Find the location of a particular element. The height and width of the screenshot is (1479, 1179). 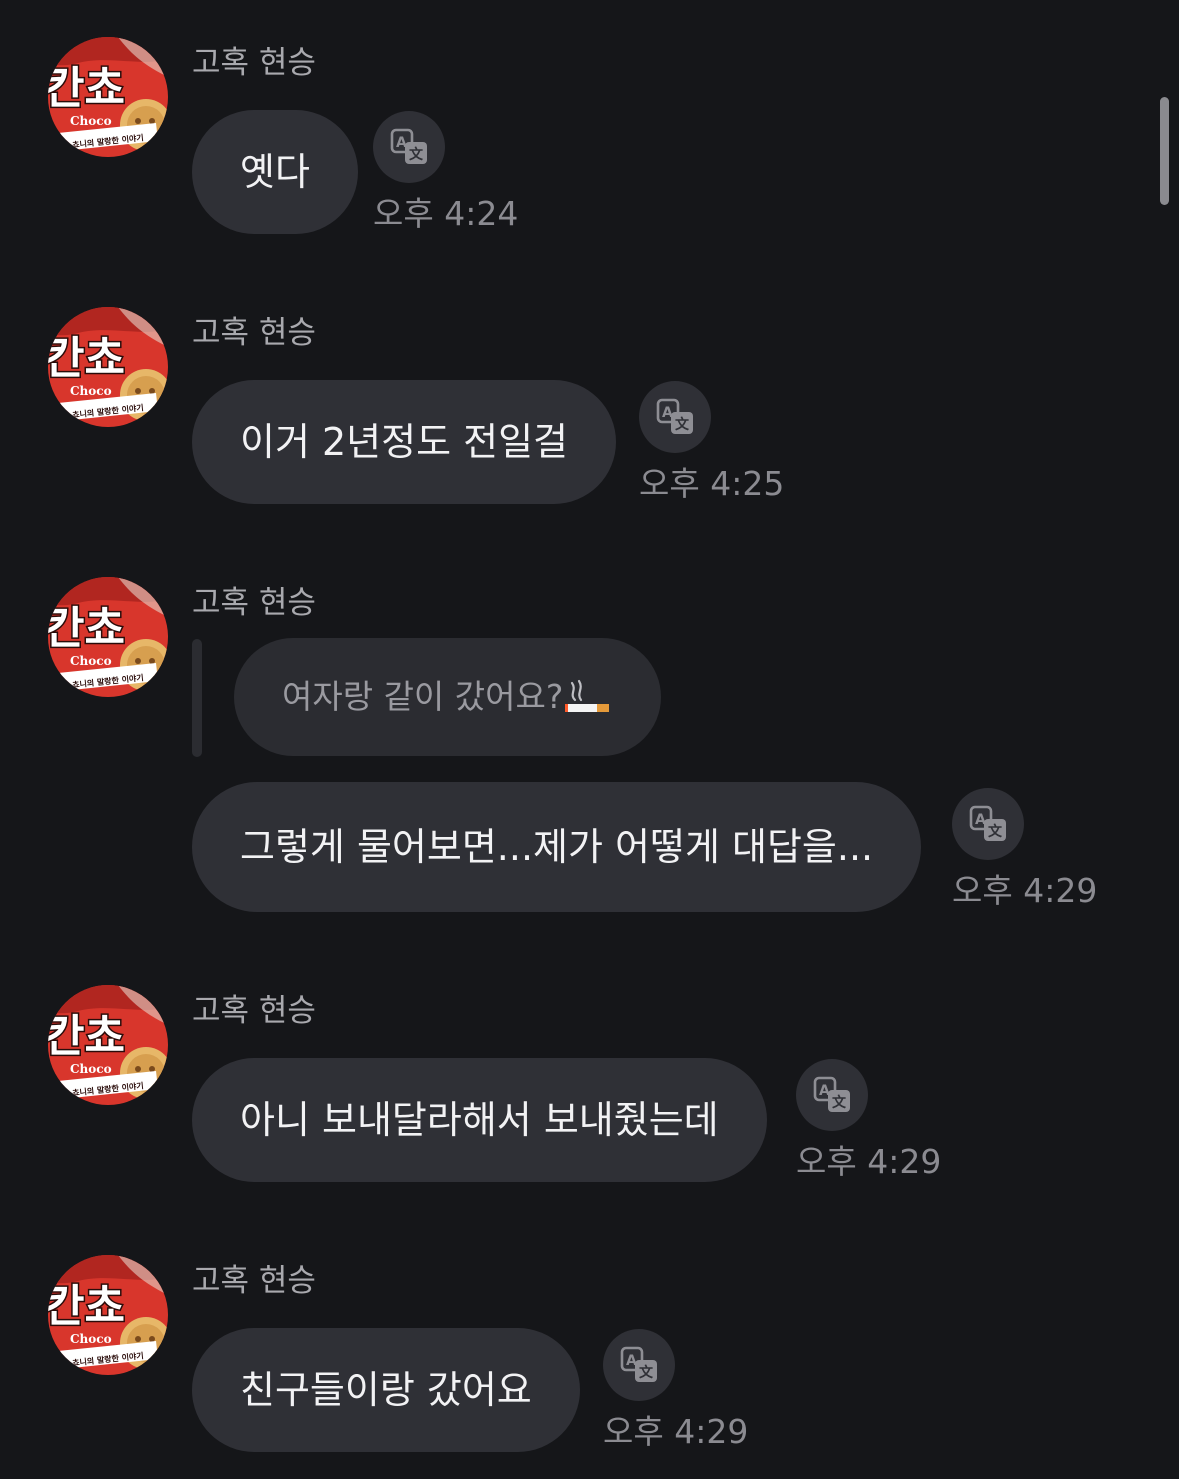

quoted-message: 여자랑 같이 갔어요? is located at coordinates (448, 697).